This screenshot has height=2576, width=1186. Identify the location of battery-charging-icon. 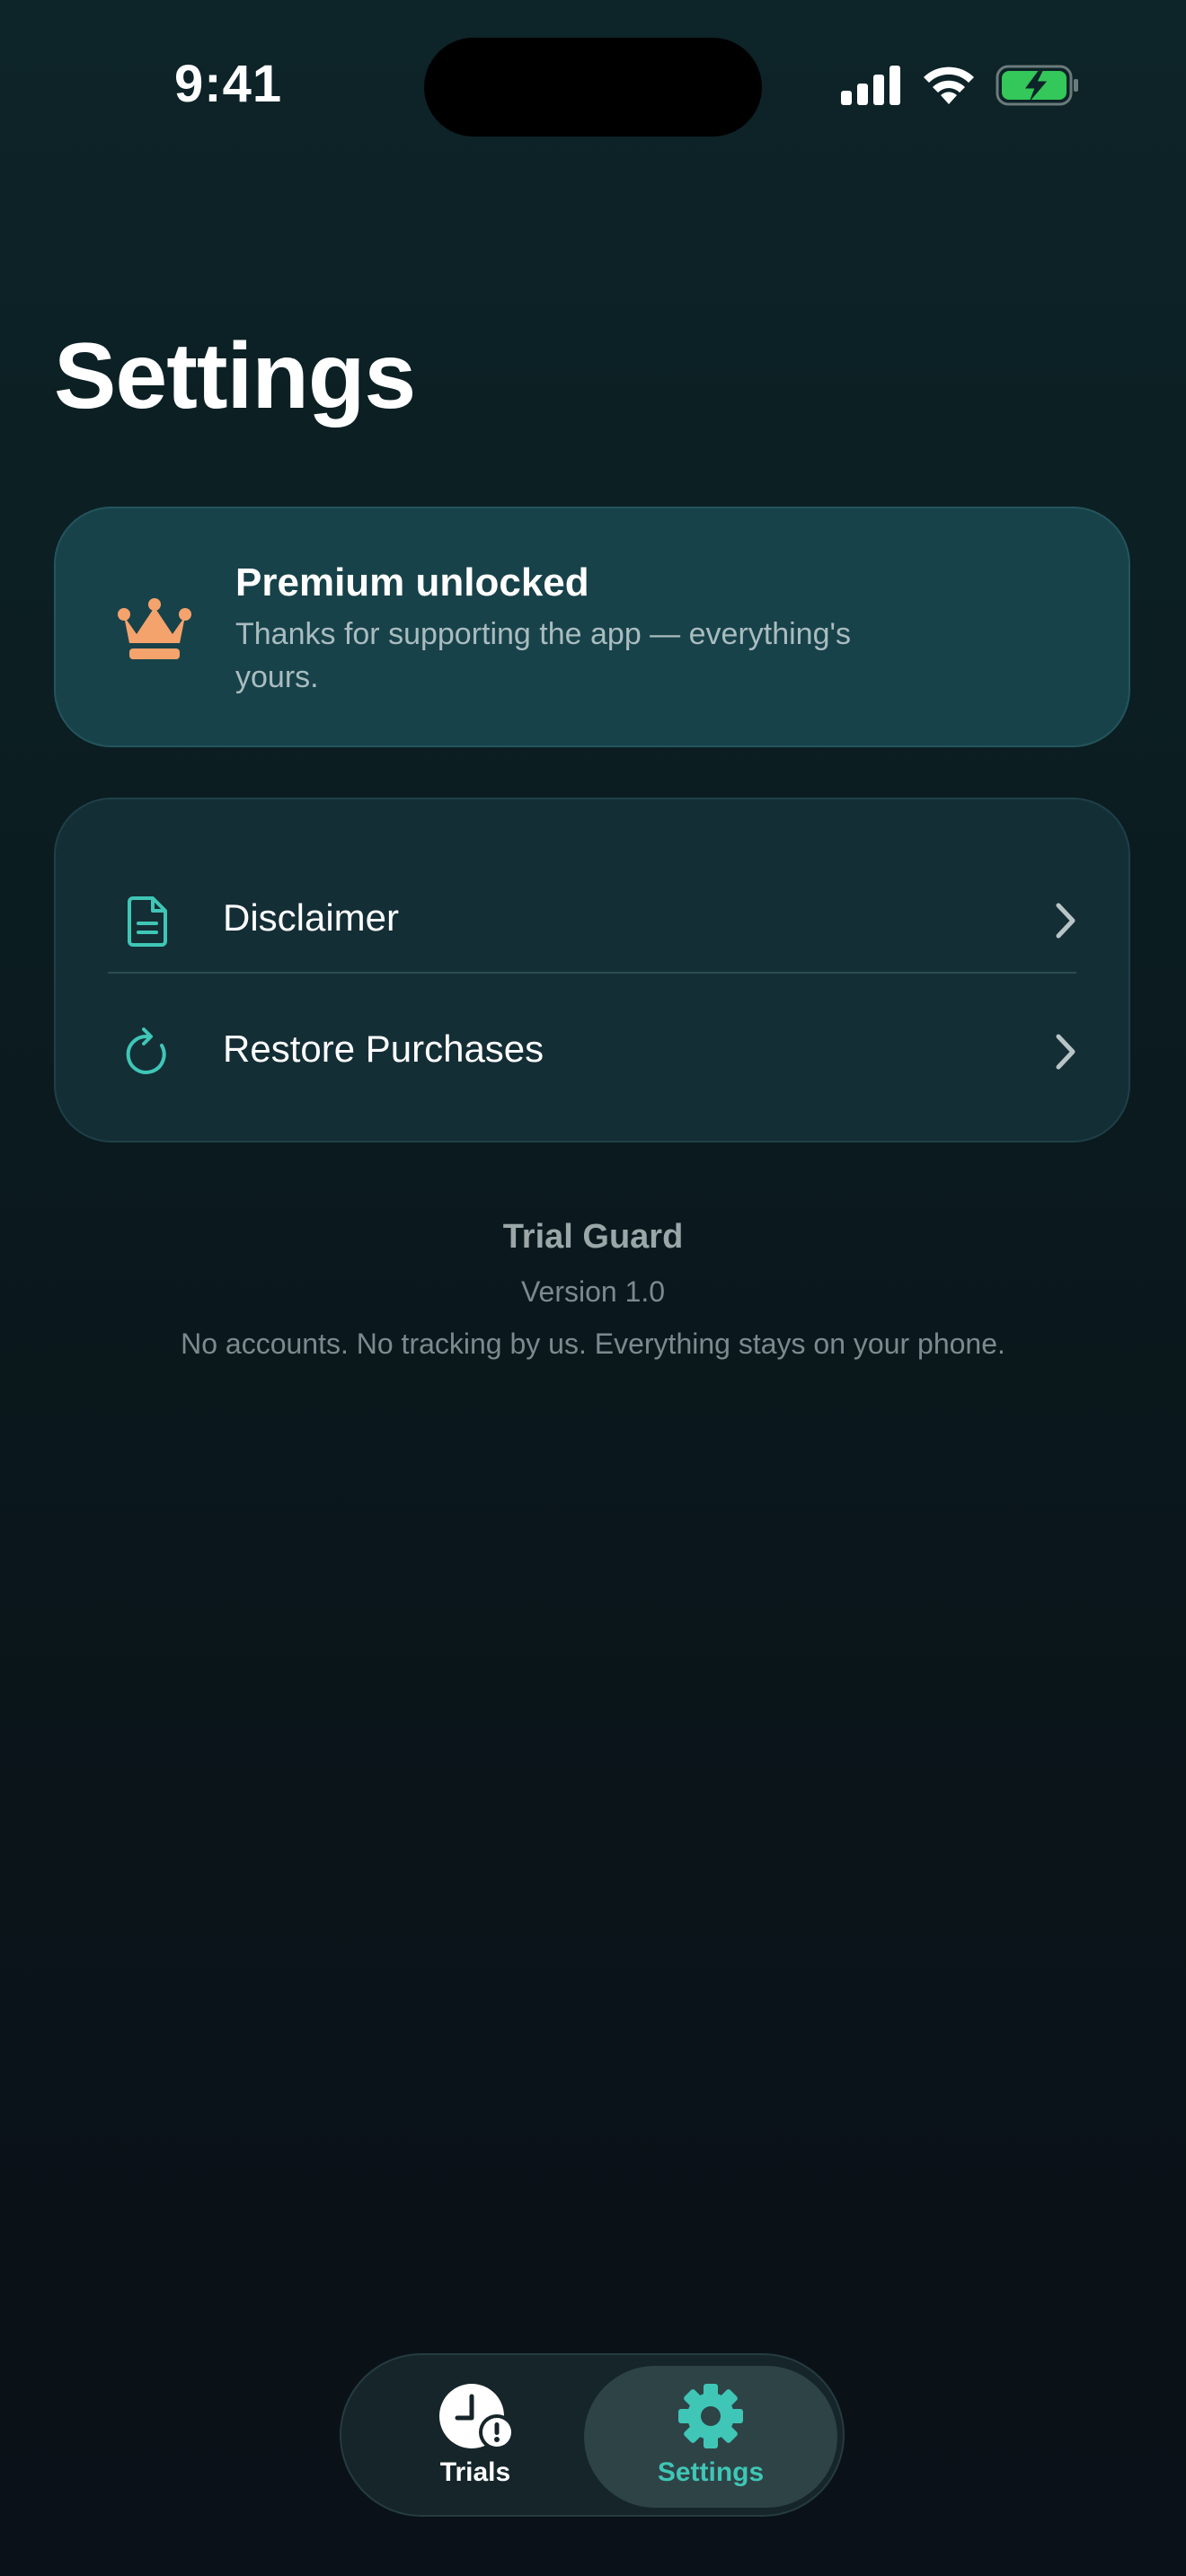
(1037, 85).